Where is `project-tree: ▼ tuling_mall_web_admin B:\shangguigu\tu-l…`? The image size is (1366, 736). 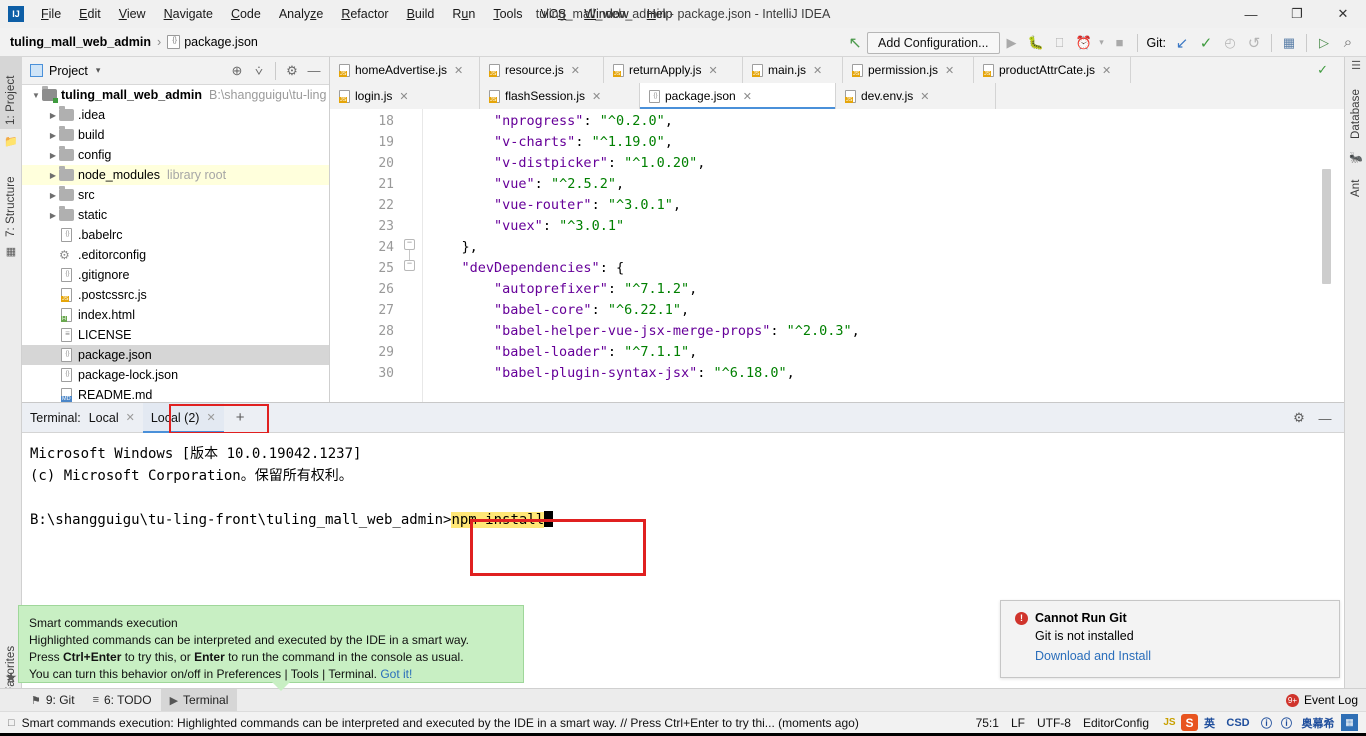 project-tree: ▼ tuling_mall_web_admin B:\shangguigu\tu-l… is located at coordinates (175, 243).